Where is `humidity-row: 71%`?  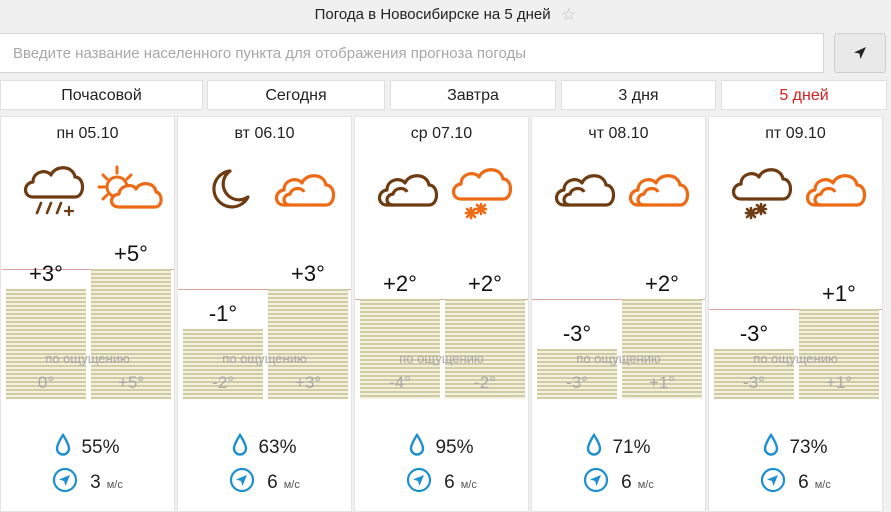
humidity-row: 71% is located at coordinates (618, 447).